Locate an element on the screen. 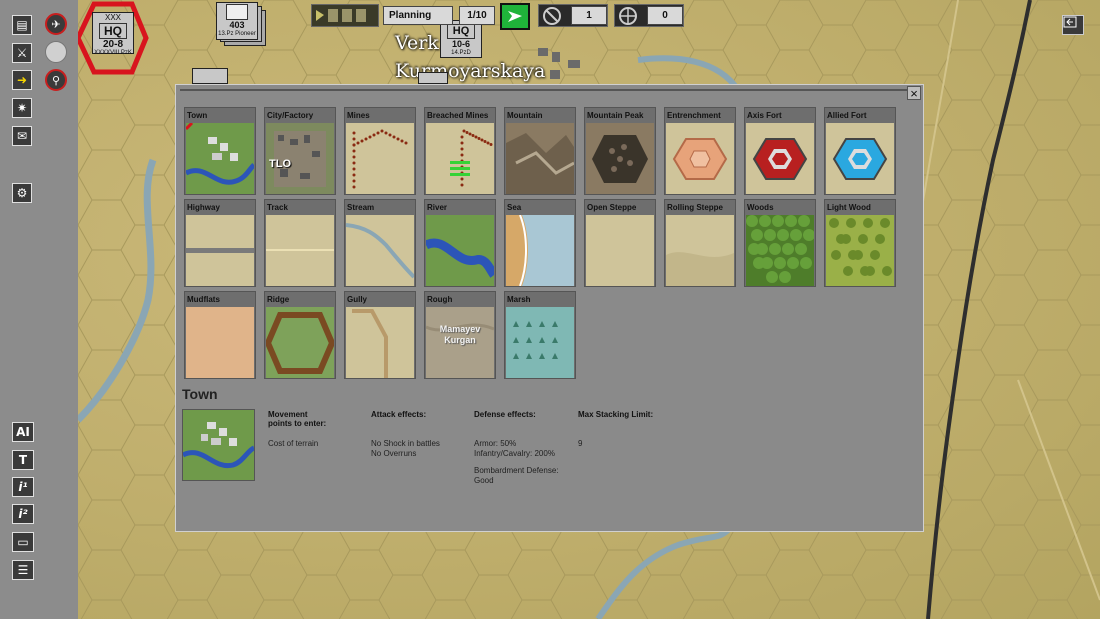  units-icon: ⚔ is located at coordinates (22, 53).